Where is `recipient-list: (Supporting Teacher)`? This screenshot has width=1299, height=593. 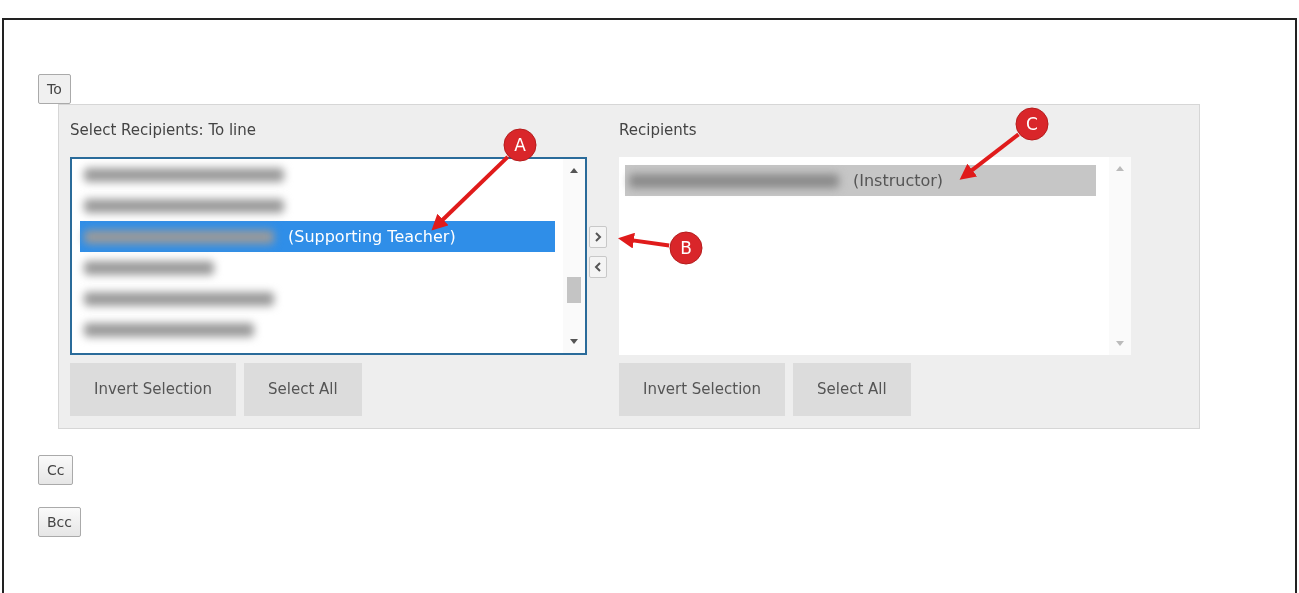
recipient-list: (Supporting Teacher) is located at coordinates (328, 256).